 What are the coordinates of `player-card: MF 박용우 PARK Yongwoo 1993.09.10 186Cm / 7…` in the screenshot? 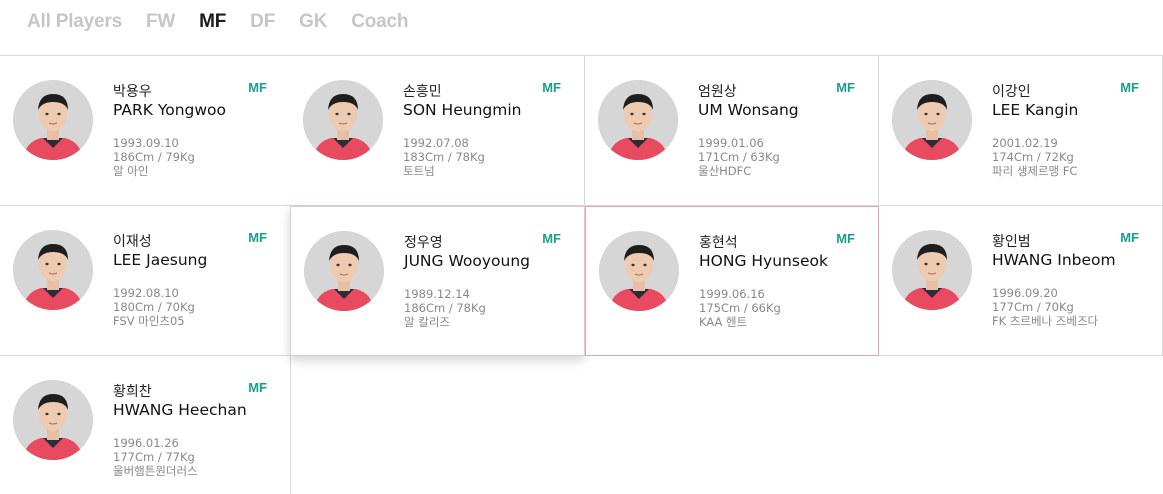 It's located at (145, 131).